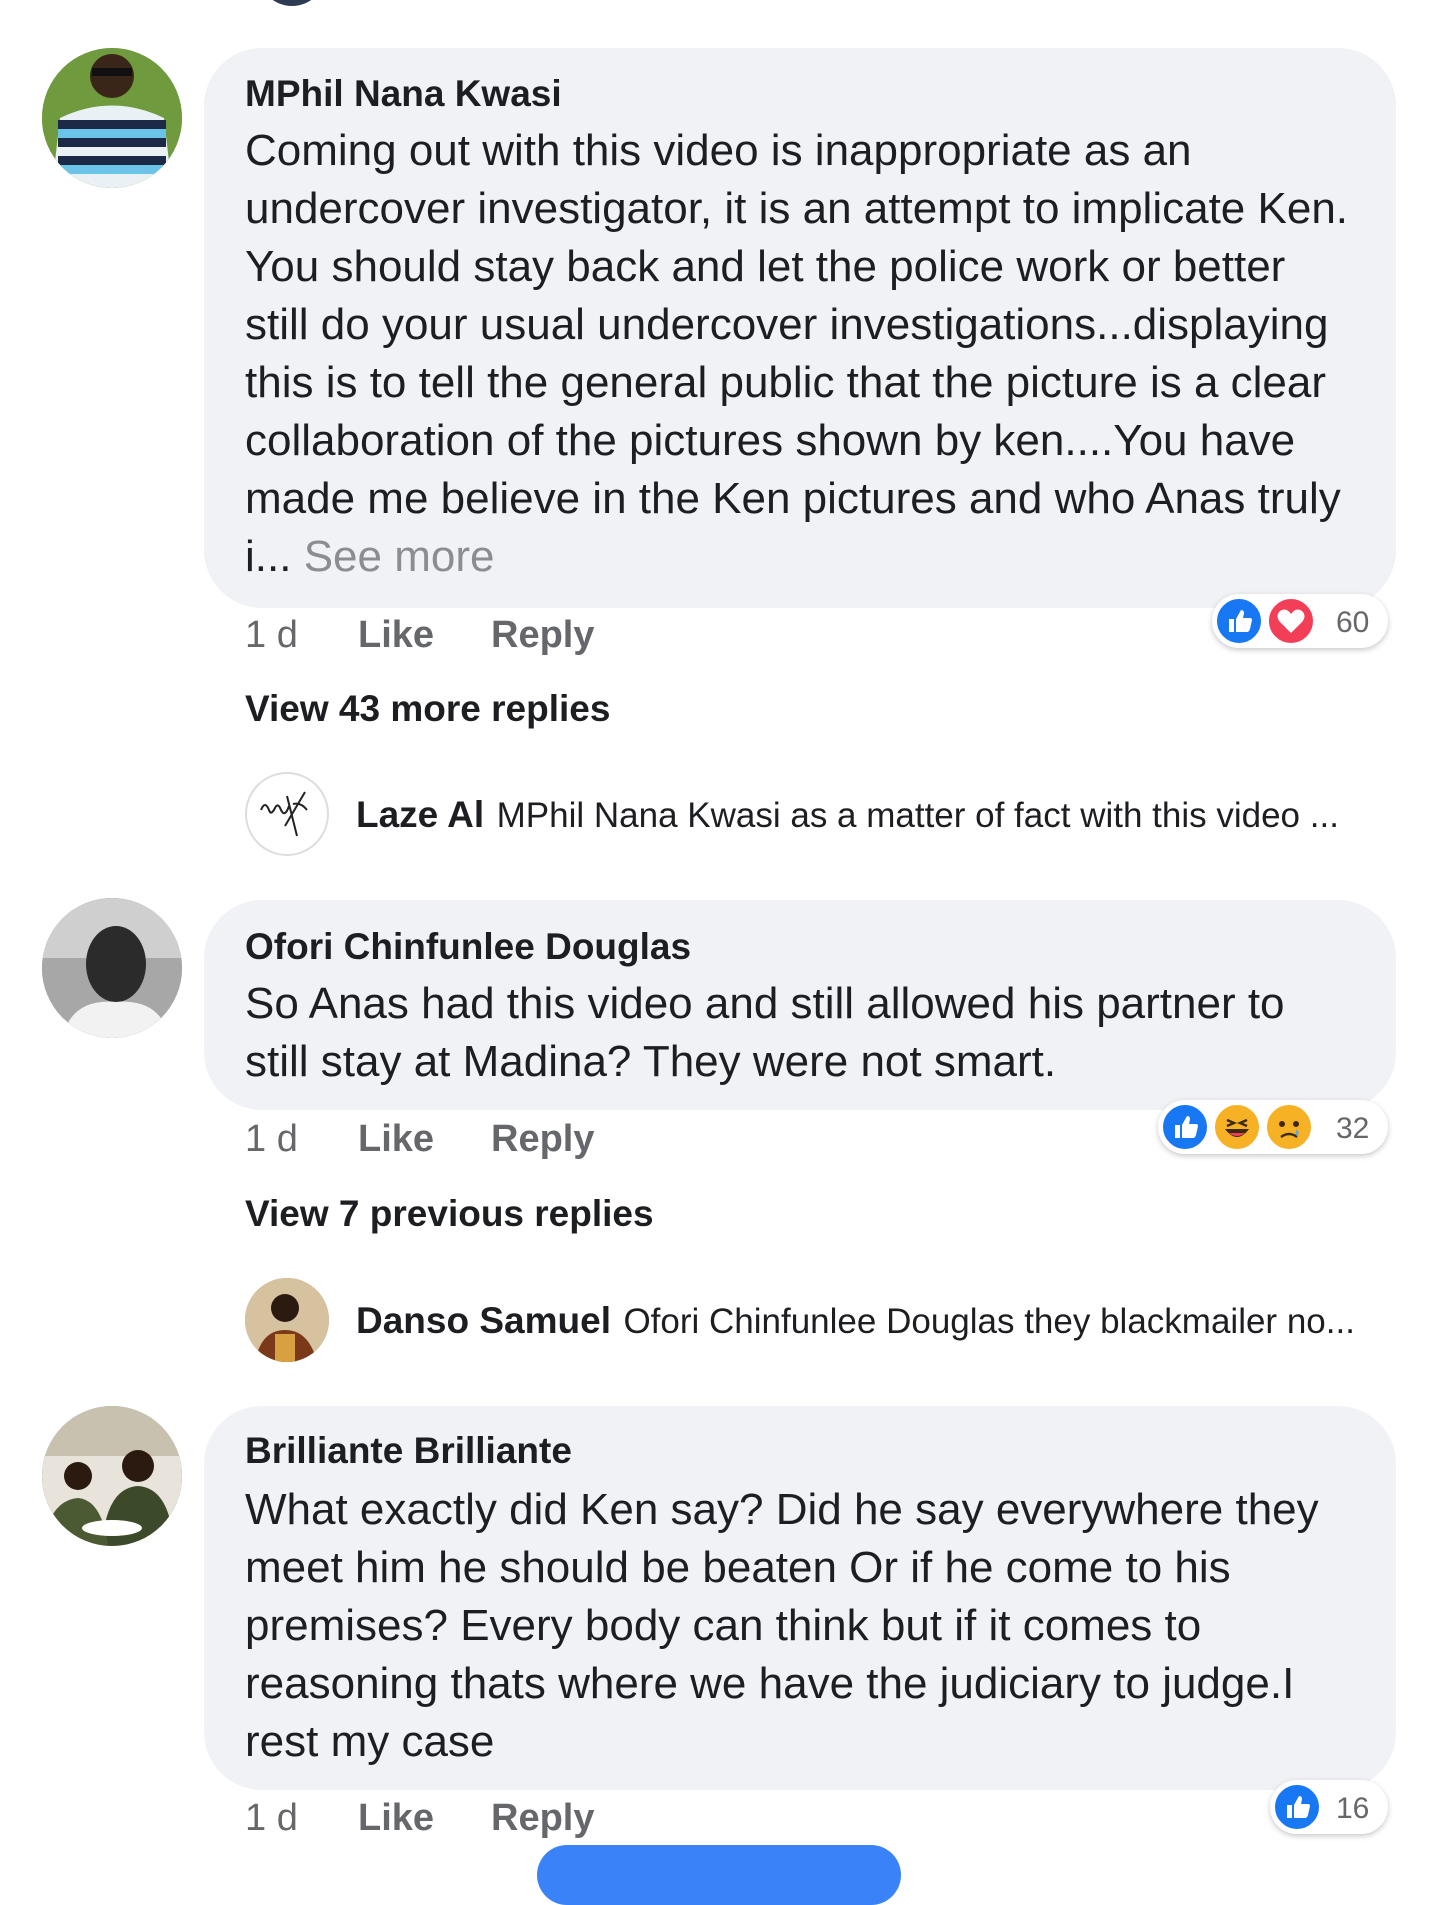  Describe the element at coordinates (719, 1875) in the screenshot. I see `floating-action-button` at that location.